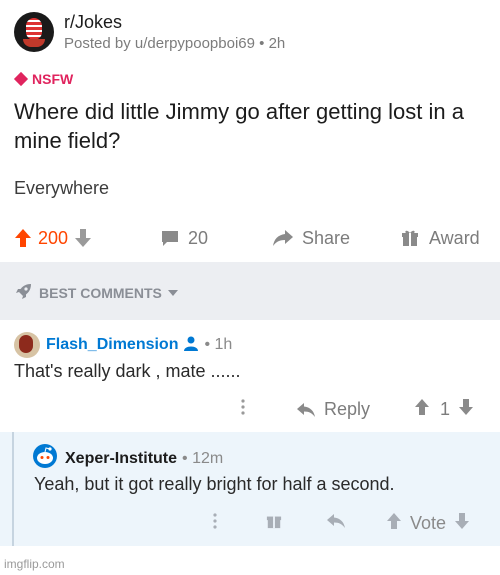 This screenshot has width=500, height=575. I want to click on comment-actions: Reply 1, so click(357, 409).